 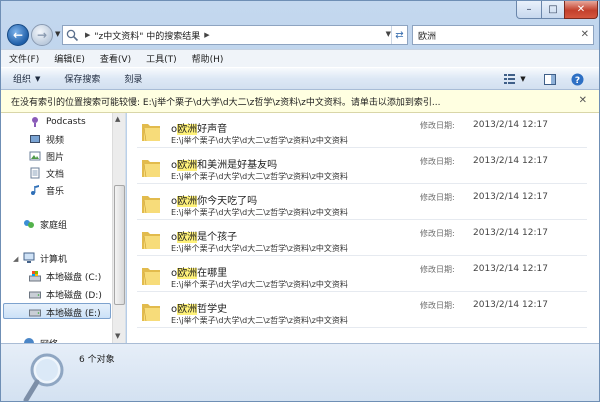 I want to click on nav-item-documents: 文档, so click(x=46, y=173).